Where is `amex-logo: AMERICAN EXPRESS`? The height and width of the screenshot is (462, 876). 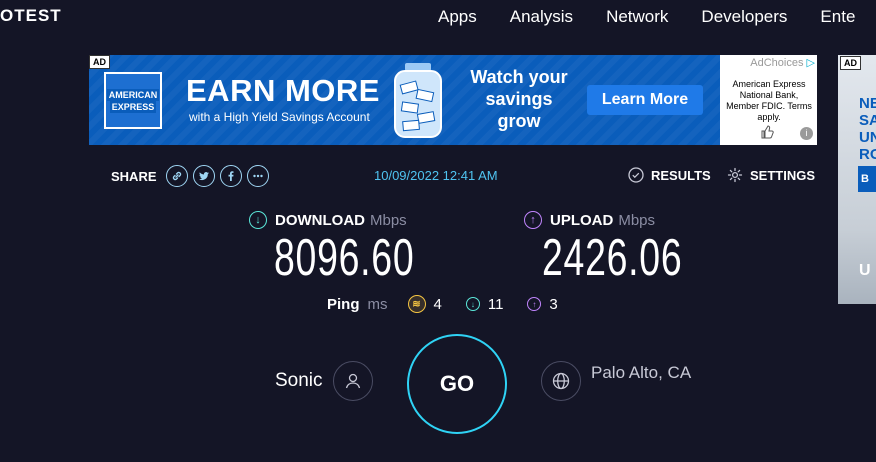
amex-logo: AMERICAN EXPRESS is located at coordinates (133, 100).